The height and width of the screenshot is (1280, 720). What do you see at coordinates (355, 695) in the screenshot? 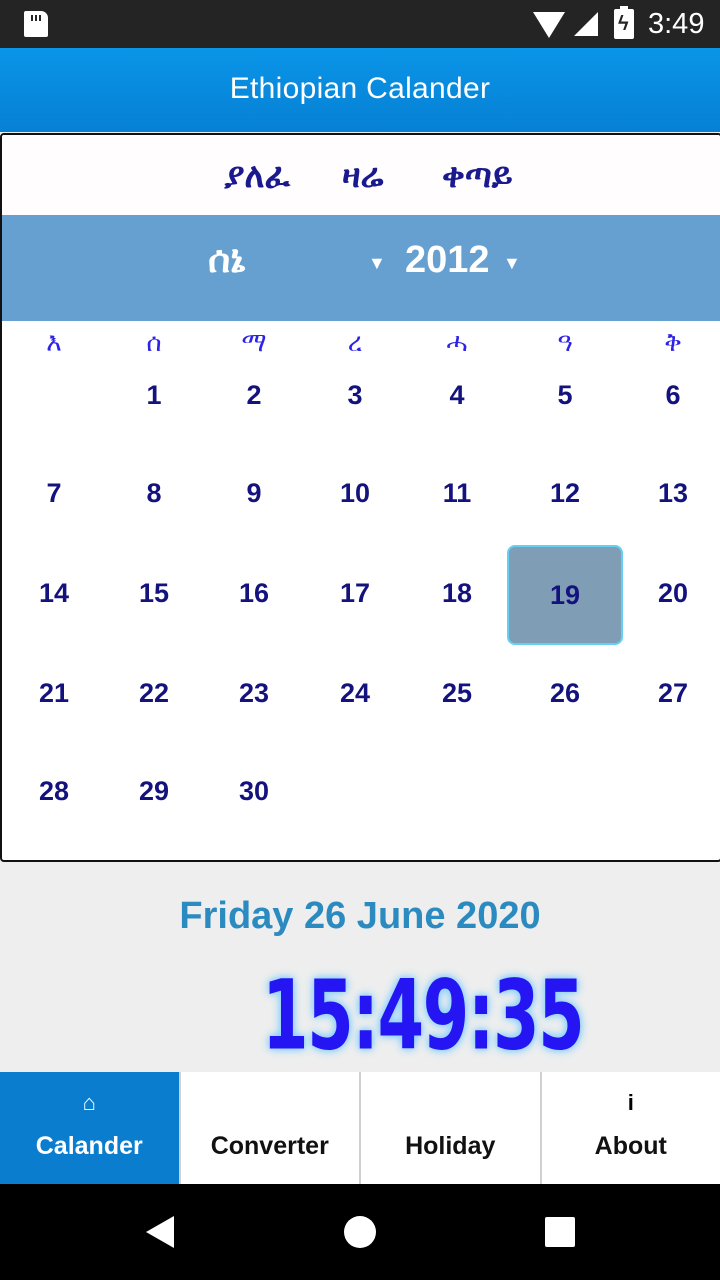
I see `day-cell: 24` at bounding box center [355, 695].